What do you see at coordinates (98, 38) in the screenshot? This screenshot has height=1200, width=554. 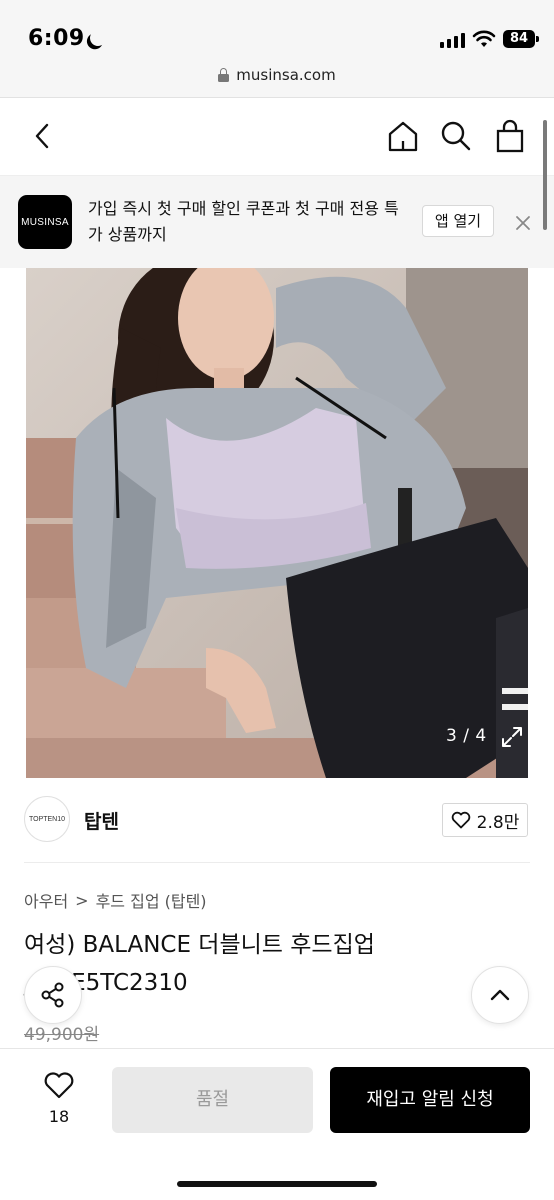 I see `do-not-disturb-moon-icon` at bounding box center [98, 38].